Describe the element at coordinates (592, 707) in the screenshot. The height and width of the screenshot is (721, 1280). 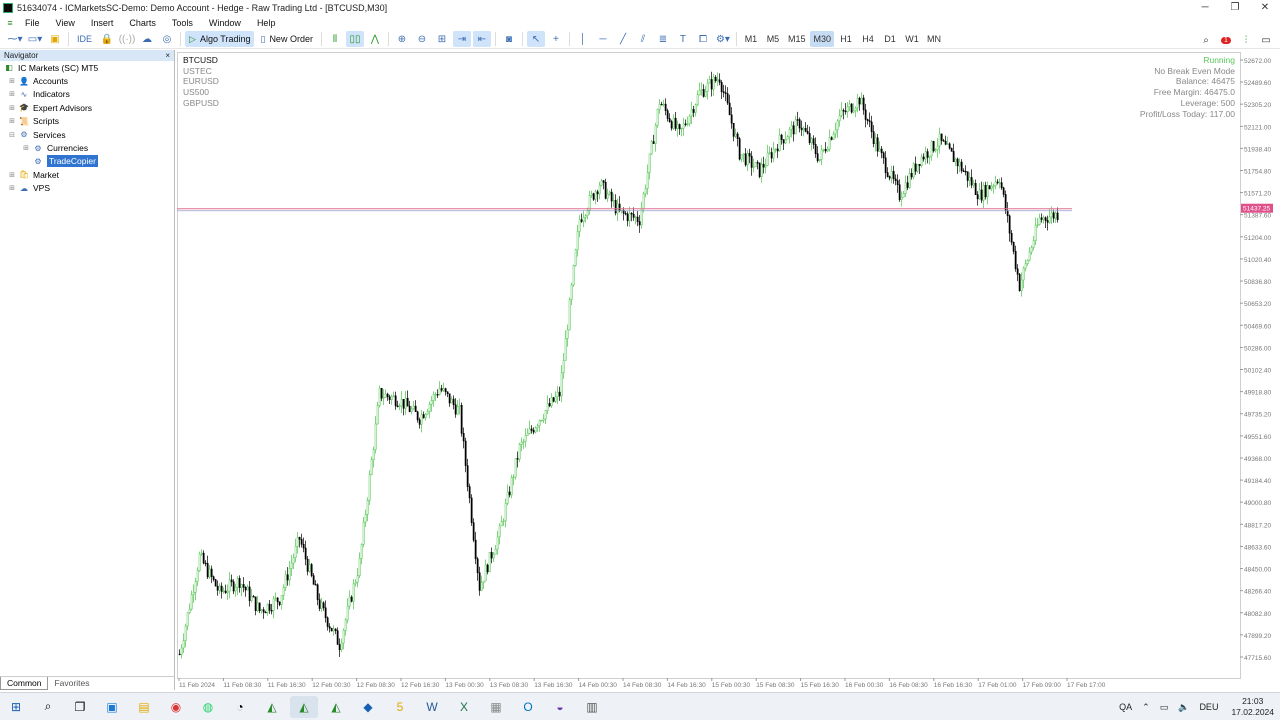
I see `app-icon: ▥` at that location.